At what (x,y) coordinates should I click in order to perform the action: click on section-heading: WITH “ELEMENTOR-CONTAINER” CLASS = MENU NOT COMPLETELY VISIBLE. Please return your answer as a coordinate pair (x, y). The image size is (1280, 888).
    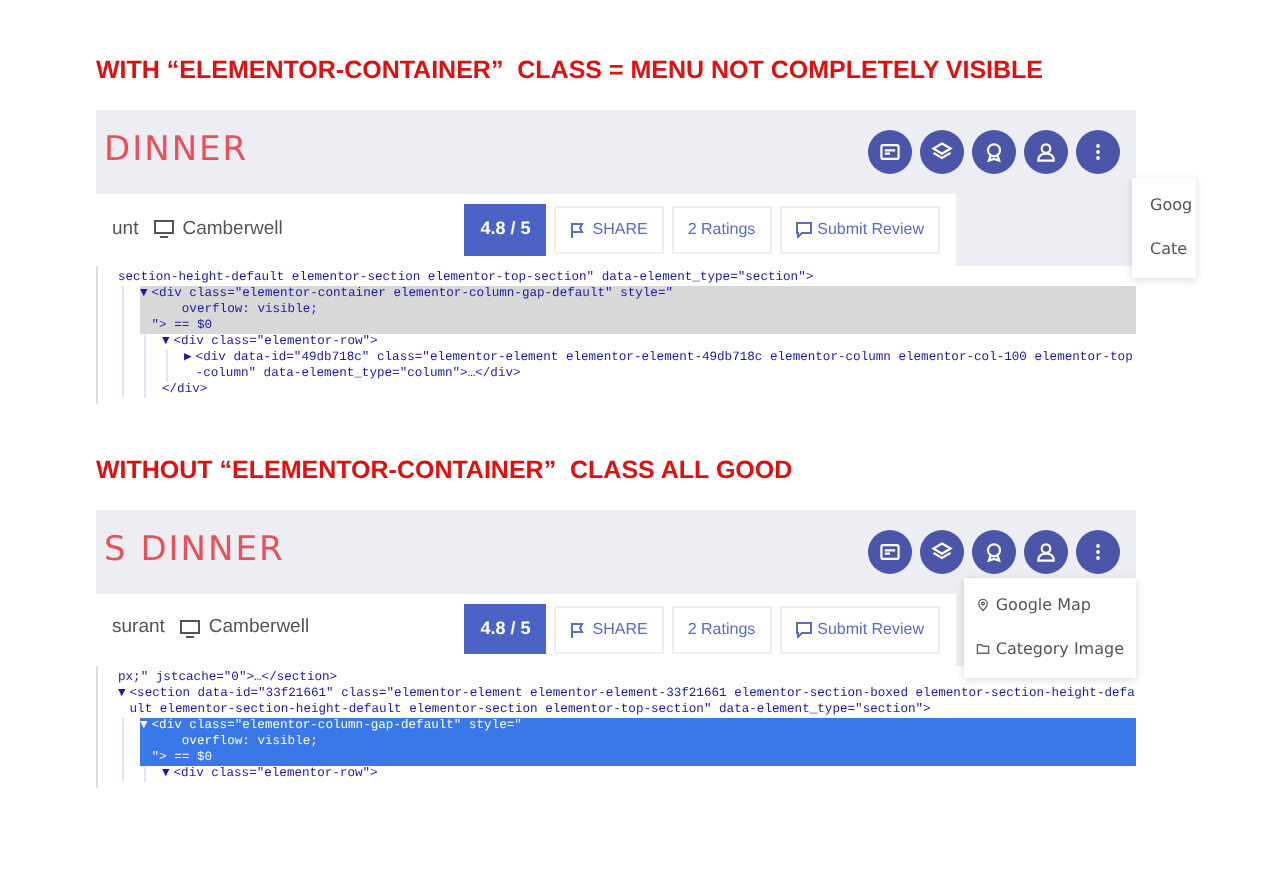
    Looking at the image, I should click on (571, 71).